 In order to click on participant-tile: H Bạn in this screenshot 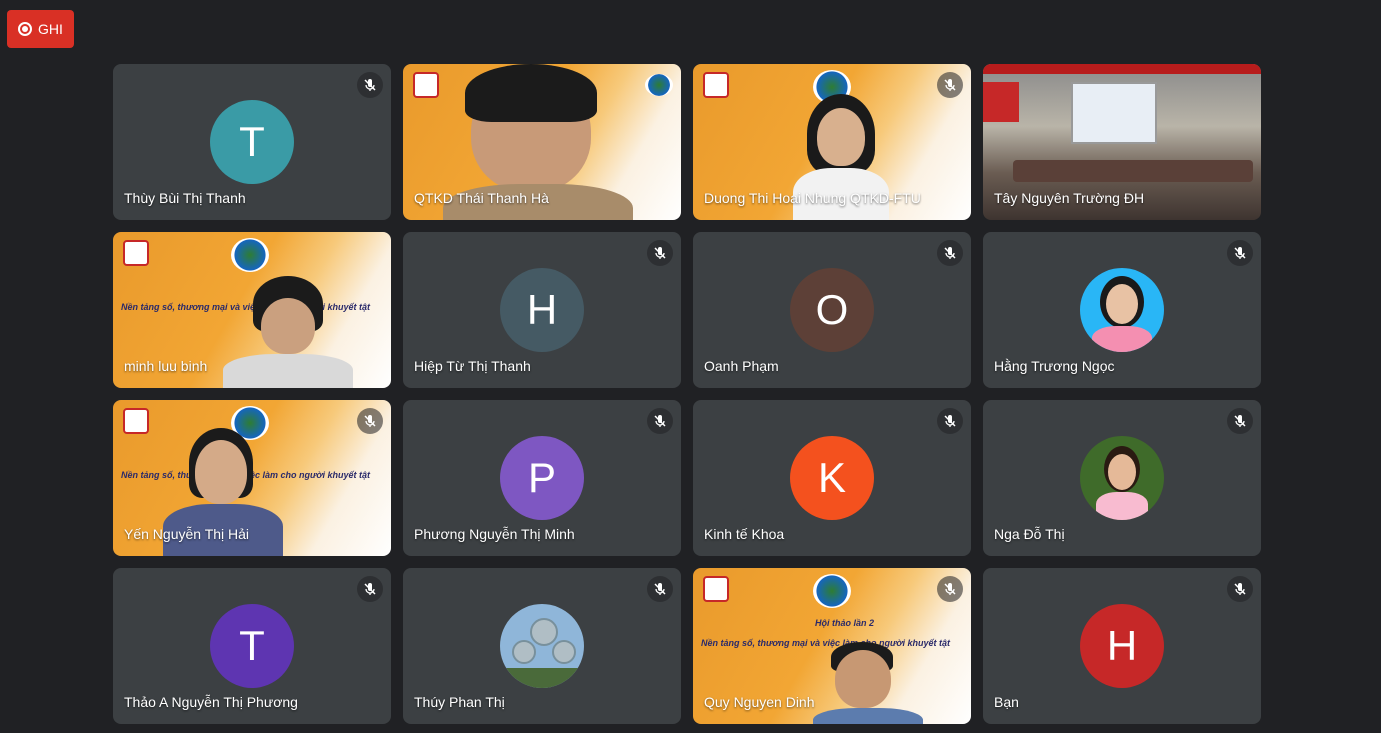, I will do `click(1122, 646)`.